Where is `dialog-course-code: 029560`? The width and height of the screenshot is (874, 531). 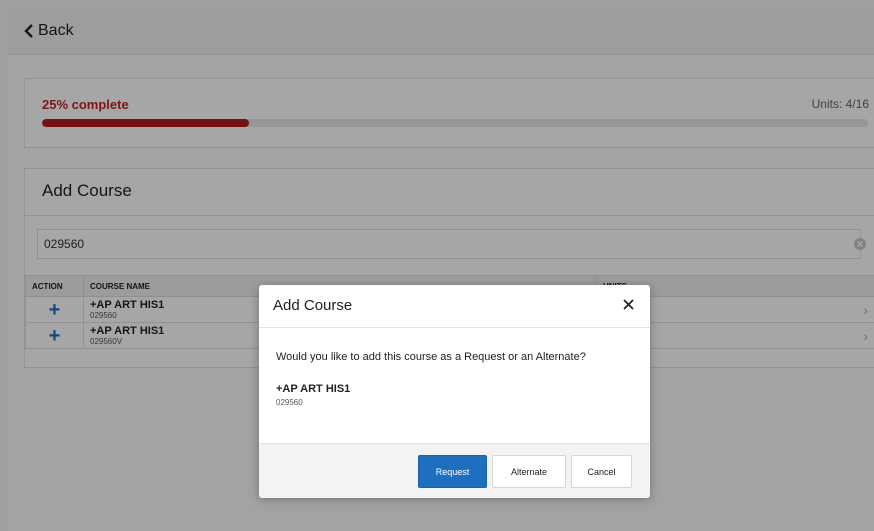 dialog-course-code: 029560 is located at coordinates (289, 402).